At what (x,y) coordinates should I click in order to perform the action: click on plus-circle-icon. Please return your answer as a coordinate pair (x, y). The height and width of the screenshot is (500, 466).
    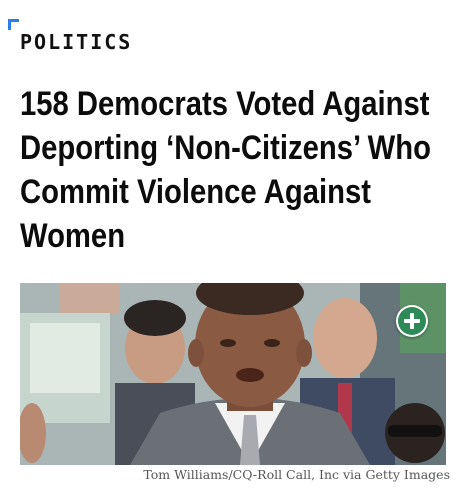
    Looking at the image, I should click on (412, 321).